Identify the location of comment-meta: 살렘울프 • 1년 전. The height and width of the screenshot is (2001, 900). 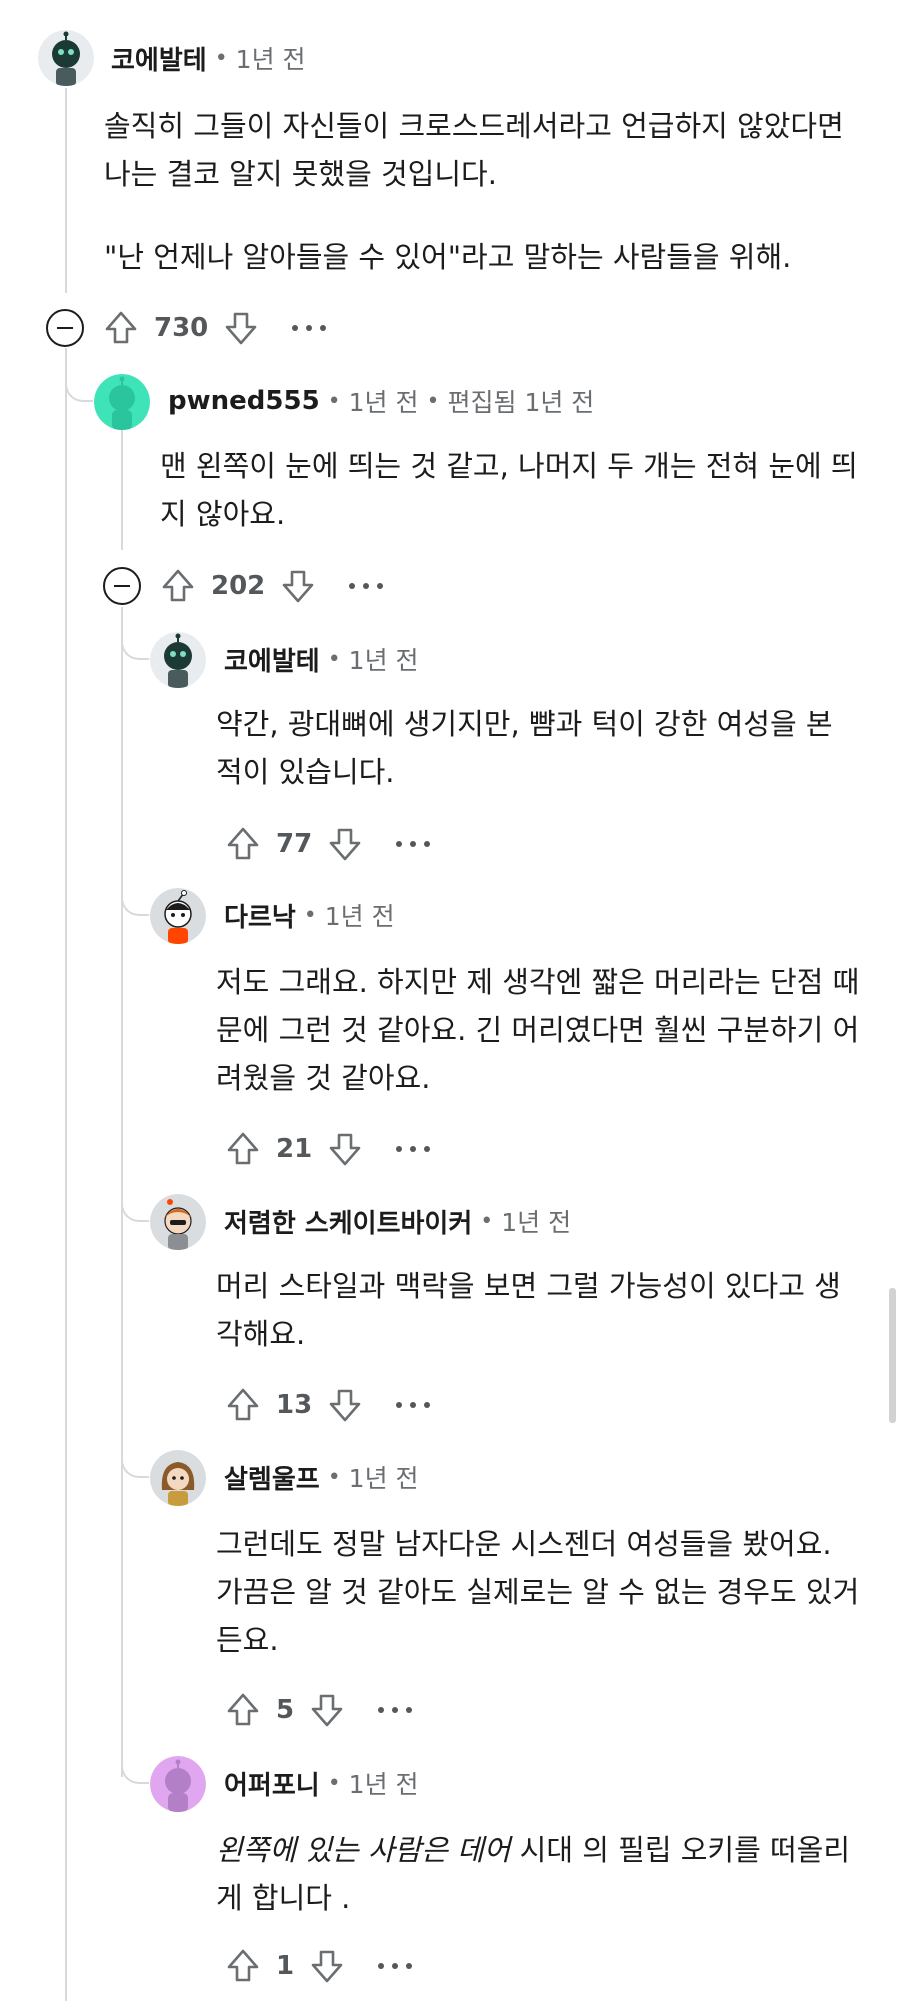
(321, 1477).